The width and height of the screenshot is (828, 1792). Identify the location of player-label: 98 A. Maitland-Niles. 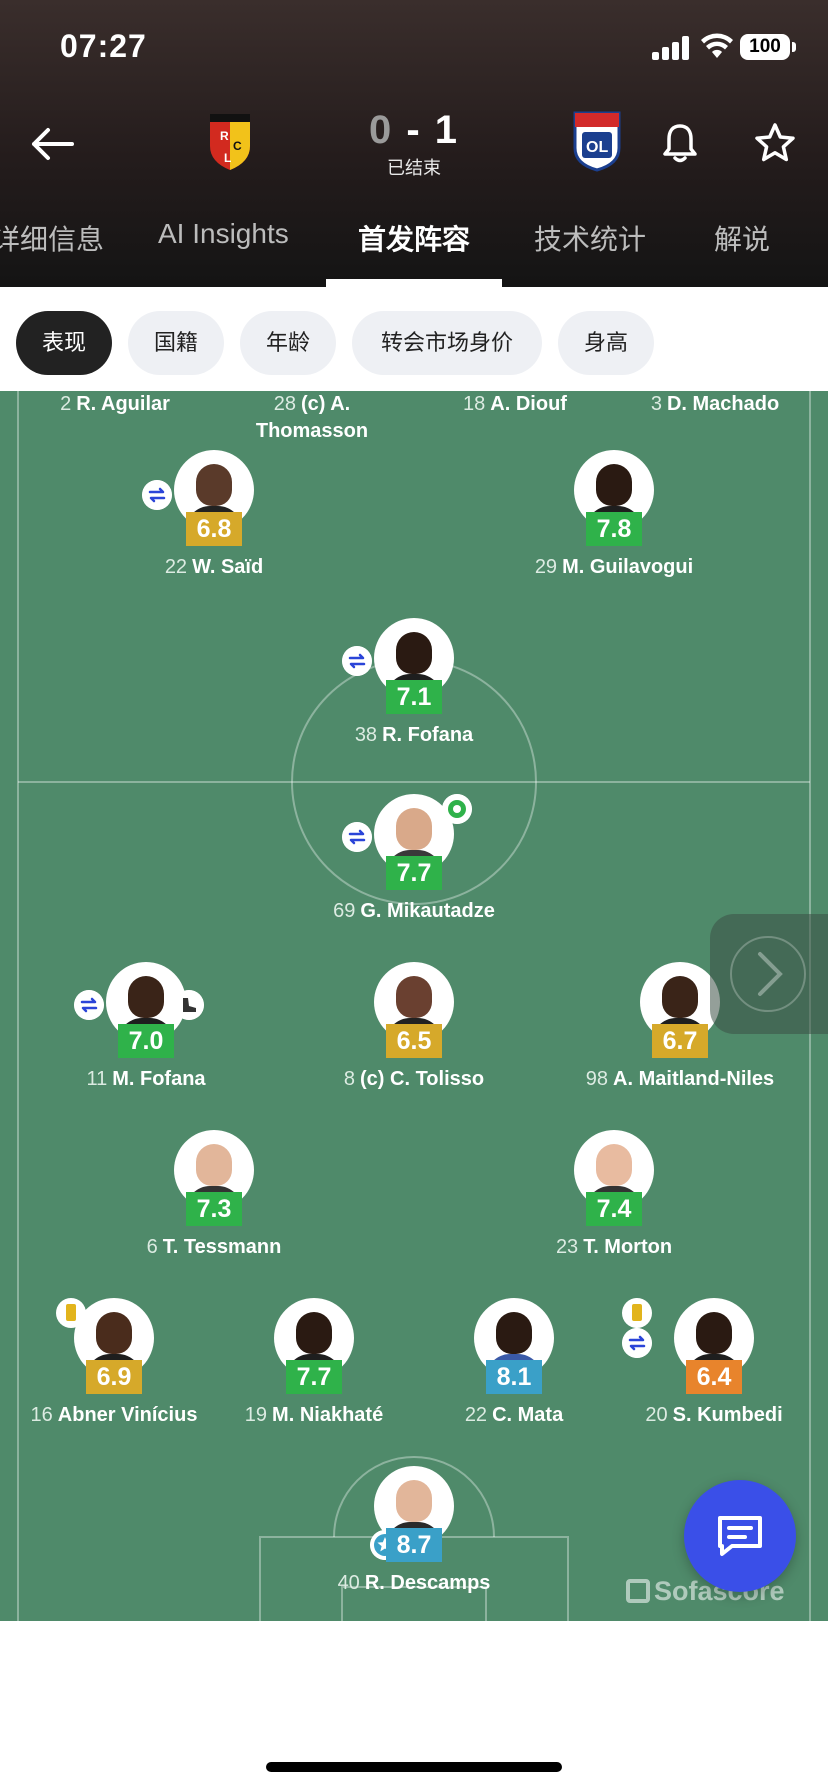
(680, 1079).